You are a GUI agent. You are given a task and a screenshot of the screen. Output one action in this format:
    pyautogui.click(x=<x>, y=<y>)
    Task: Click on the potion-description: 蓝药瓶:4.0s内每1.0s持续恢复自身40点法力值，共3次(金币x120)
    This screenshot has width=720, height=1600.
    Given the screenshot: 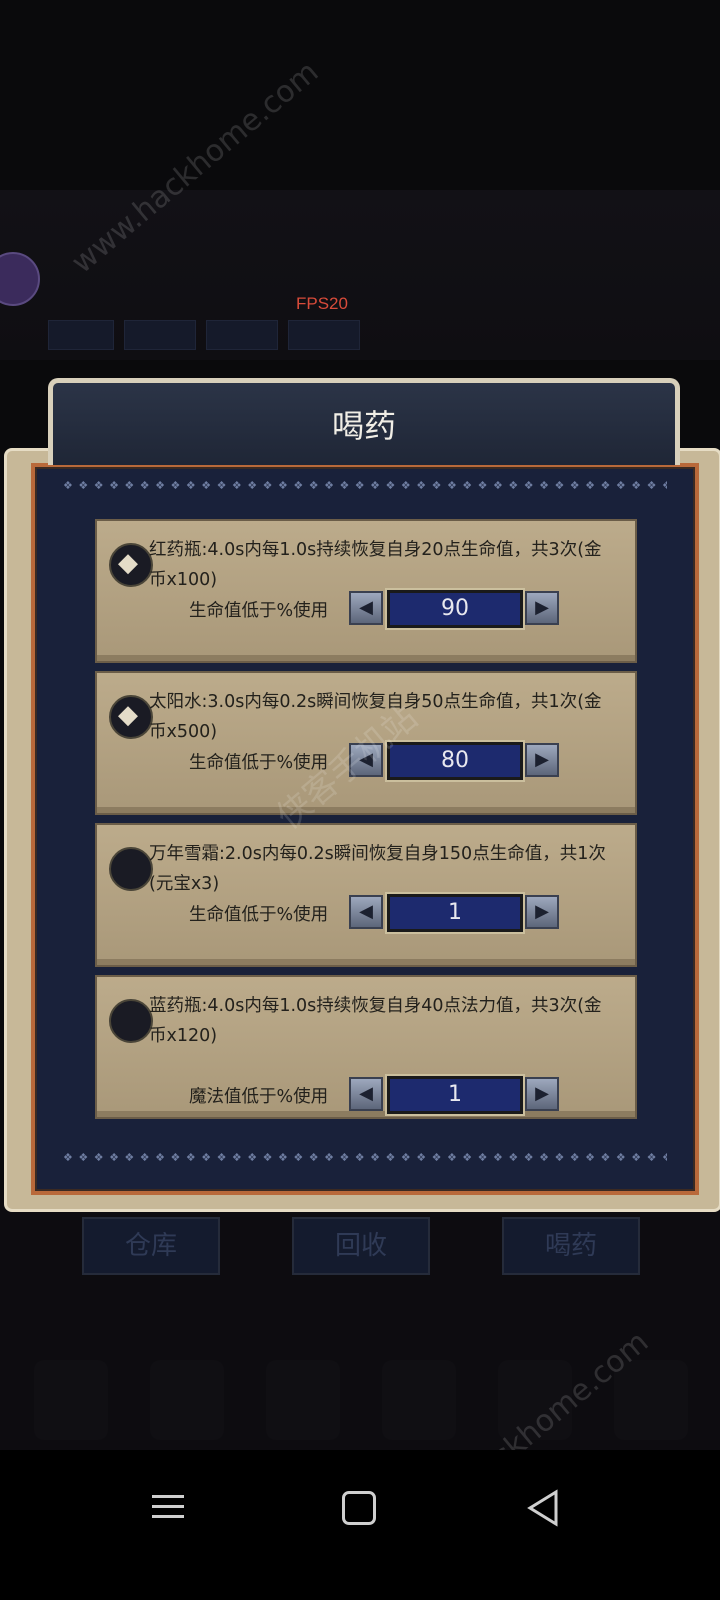 What is the action you would take?
    pyautogui.click(x=375, y=1021)
    